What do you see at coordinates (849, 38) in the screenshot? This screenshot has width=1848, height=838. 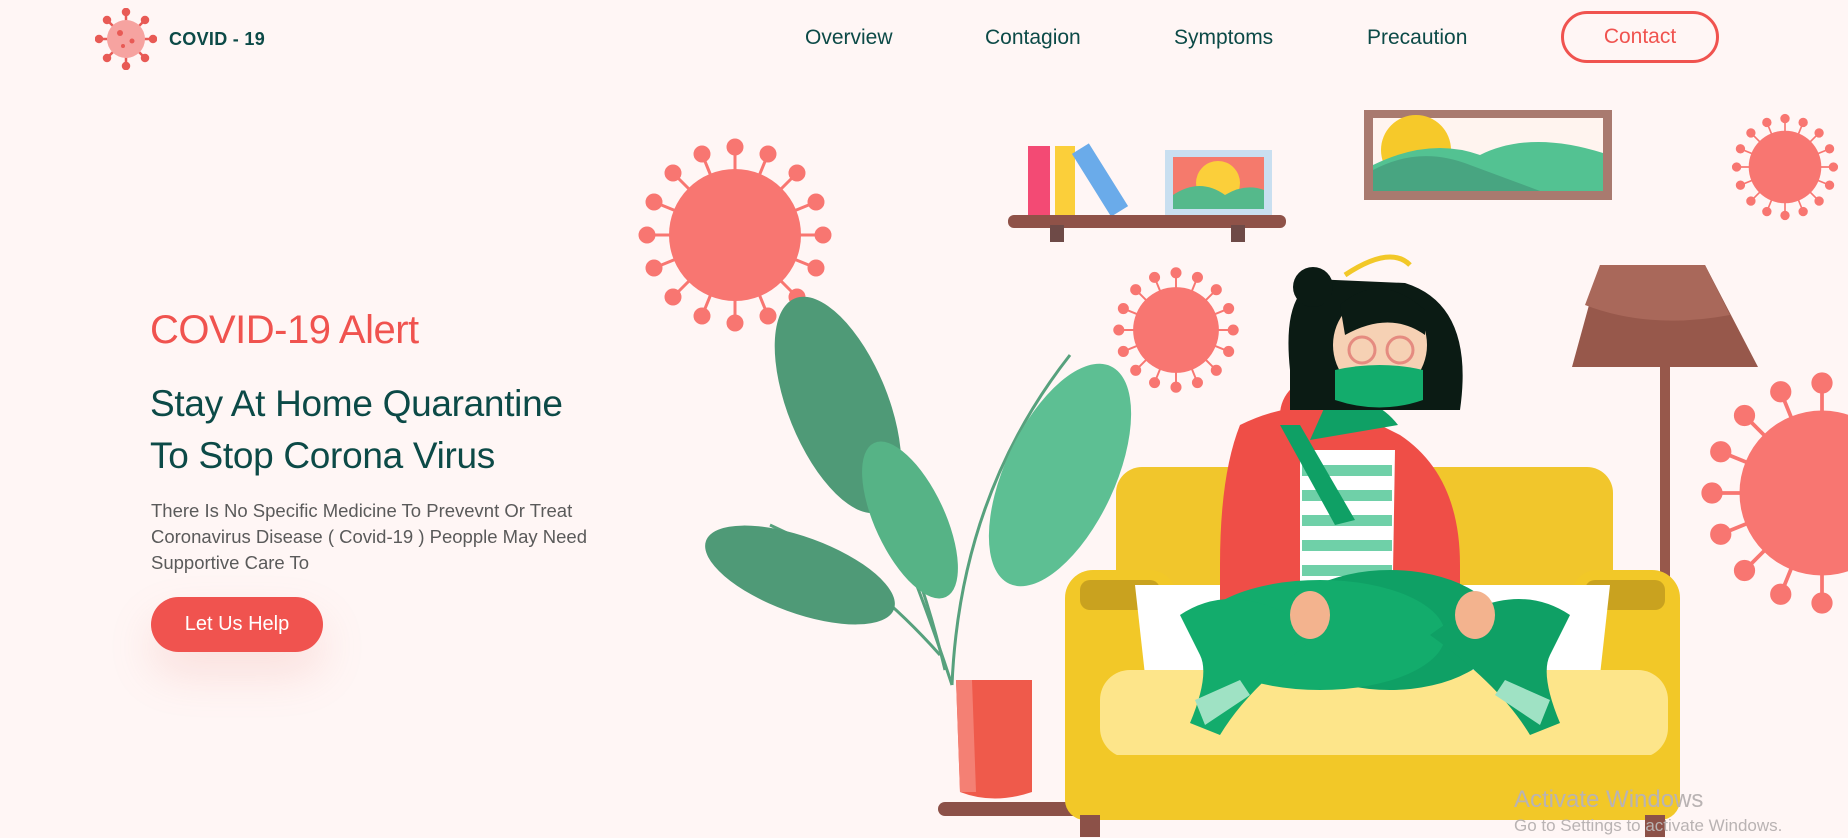 I see `nav-item-overview: Overview` at bounding box center [849, 38].